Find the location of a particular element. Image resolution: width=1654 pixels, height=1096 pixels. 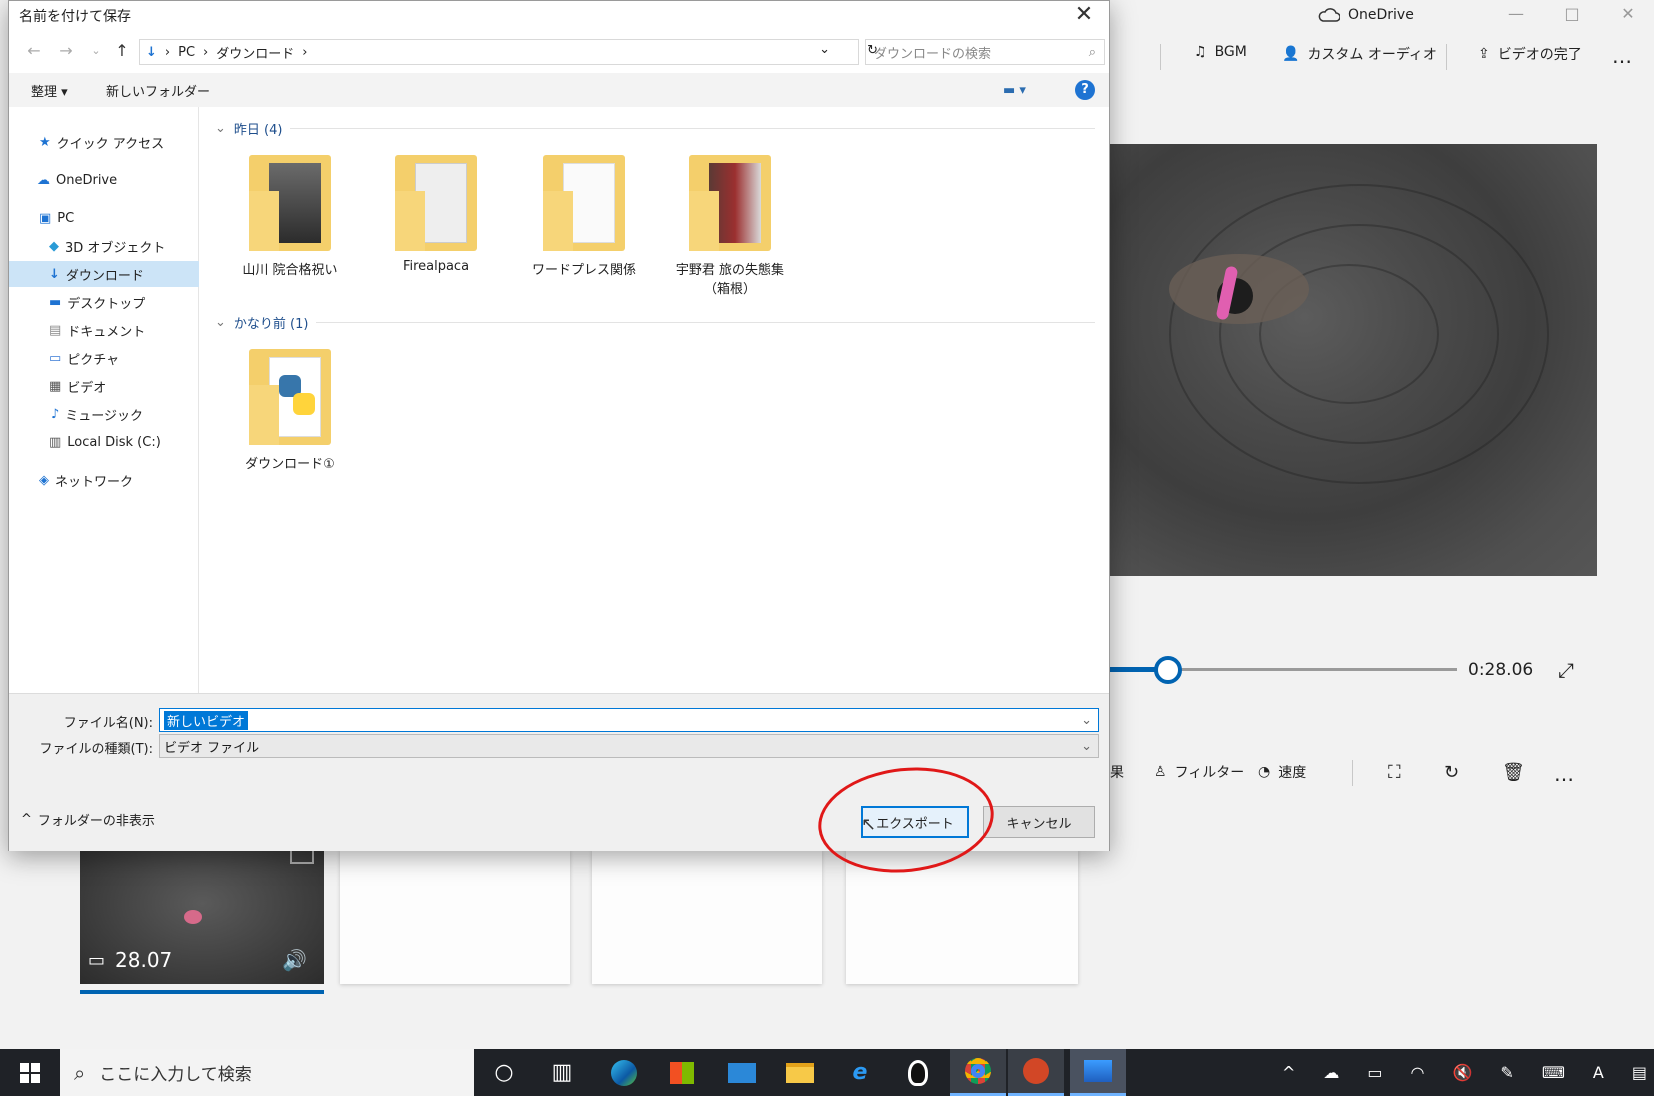

folder-item: ワードプレス関係 is located at coordinates (584, 214).